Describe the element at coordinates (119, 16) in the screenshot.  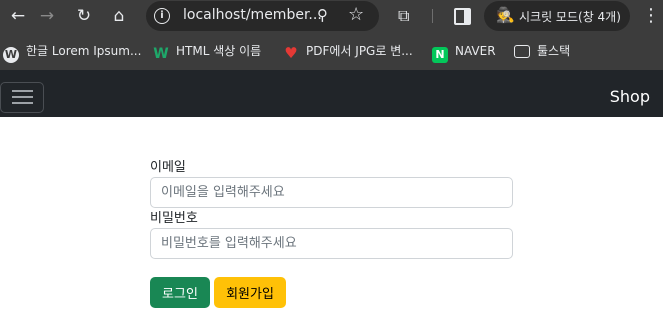
I see `home-icon: ⌂` at that location.